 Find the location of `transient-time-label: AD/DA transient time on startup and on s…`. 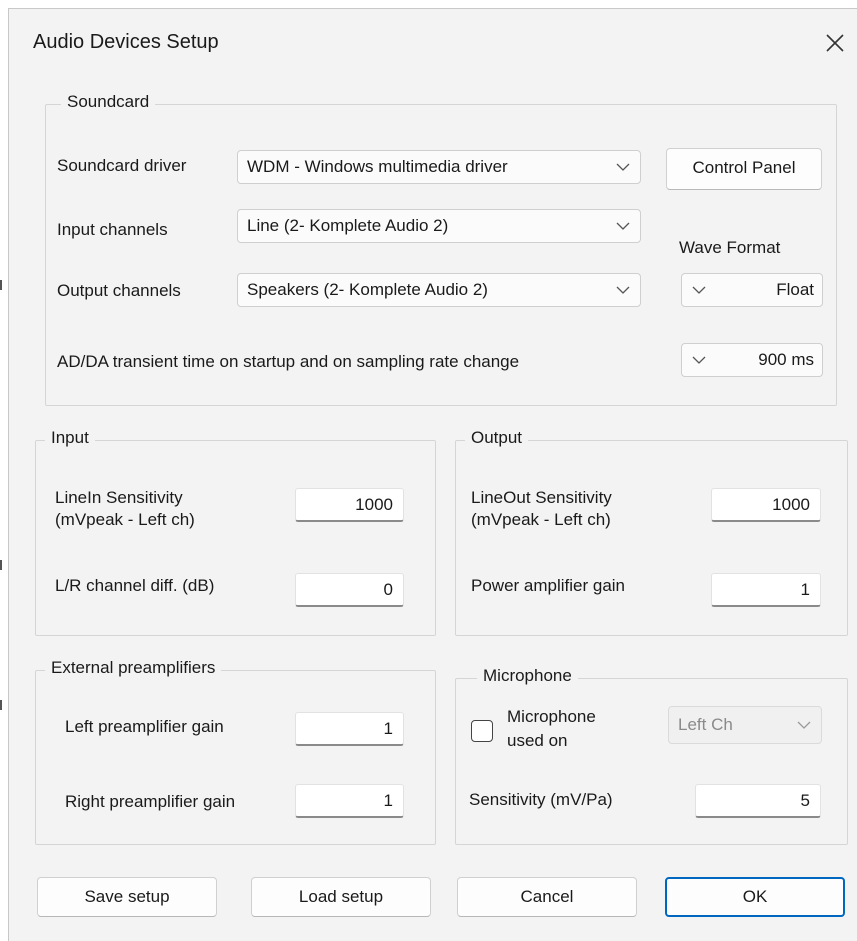

transient-time-label: AD/DA transient time on startup and on s… is located at coordinates (288, 361).